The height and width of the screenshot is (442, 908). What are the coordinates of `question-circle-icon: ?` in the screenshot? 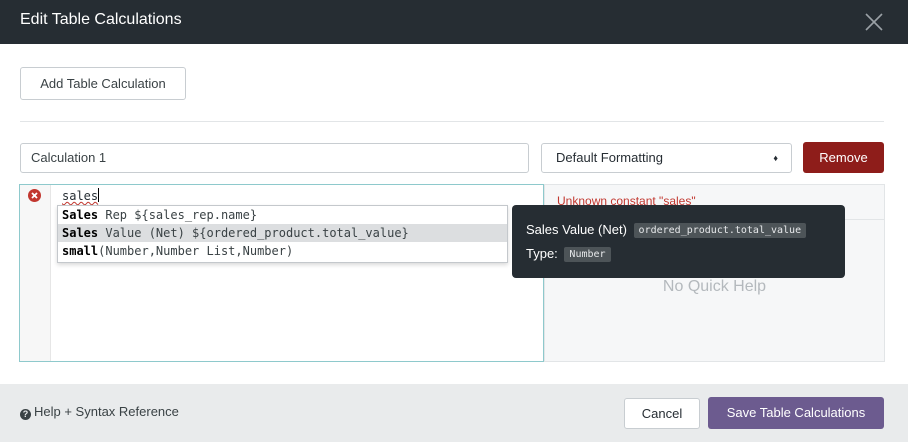 It's located at (25, 414).